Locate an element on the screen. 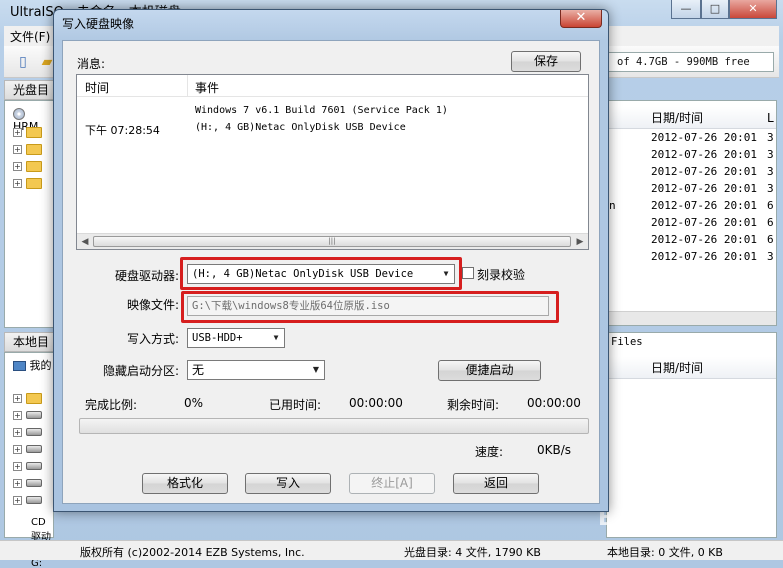  scroll-right-icon: ▶ is located at coordinates (580, 242).